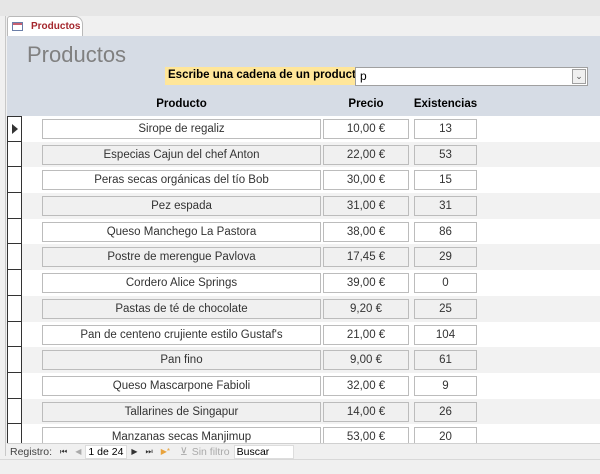 The image size is (600, 474). Describe the element at coordinates (303, 26) in the screenshot. I see `document-tabs: Productos` at that location.